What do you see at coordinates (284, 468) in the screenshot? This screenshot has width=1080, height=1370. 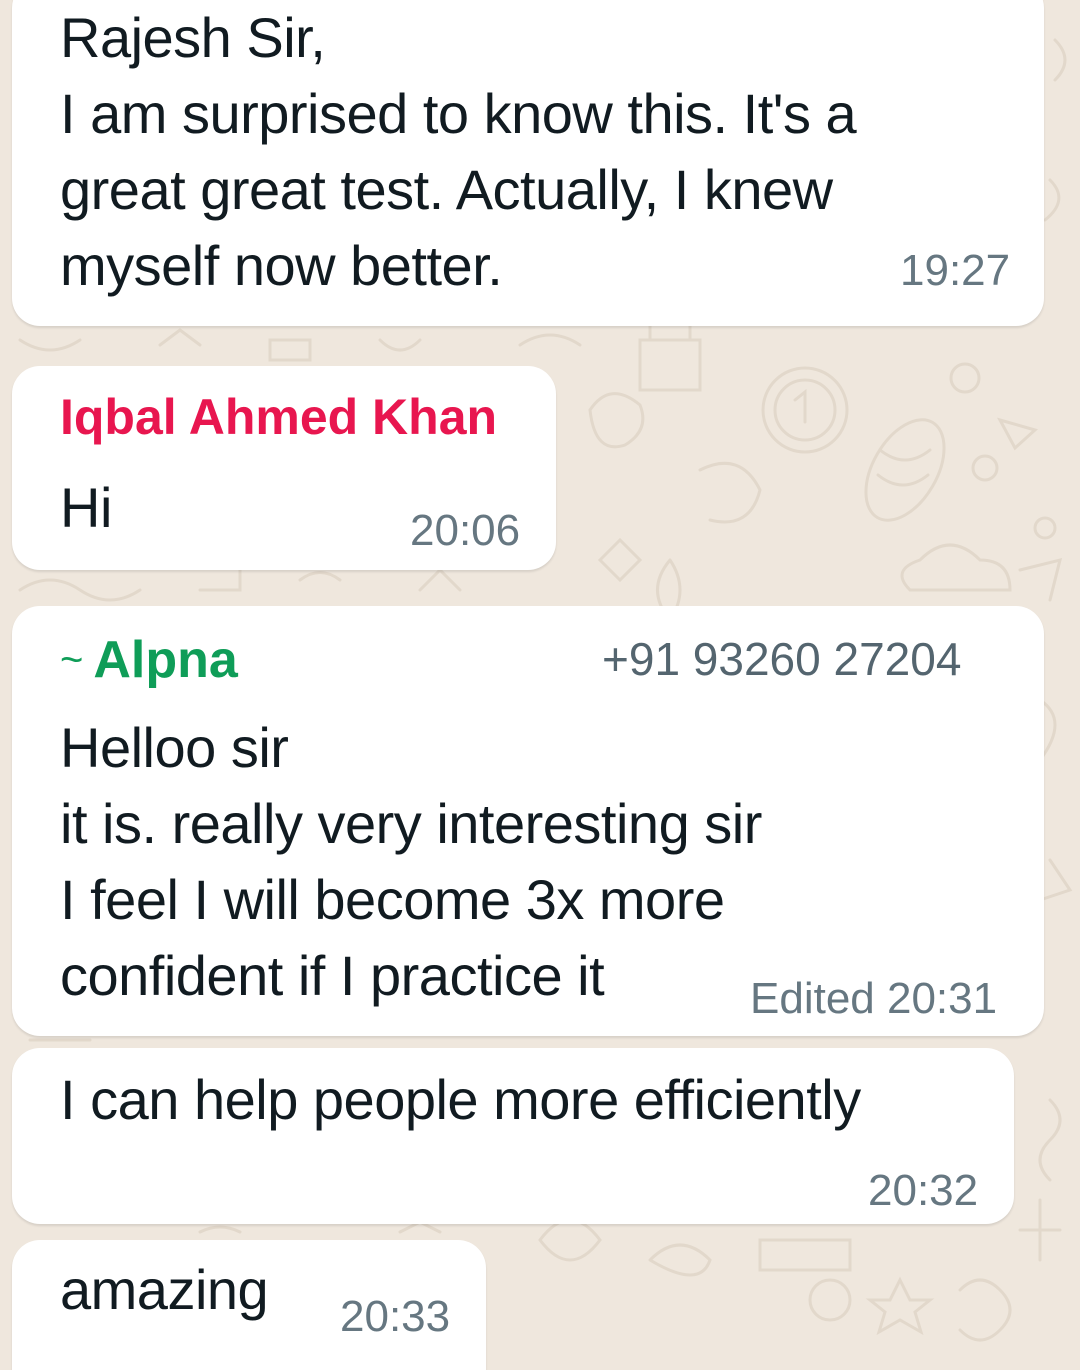 I see `message-bubble: Iqbal Ahmed Khan Hi 20:06` at bounding box center [284, 468].